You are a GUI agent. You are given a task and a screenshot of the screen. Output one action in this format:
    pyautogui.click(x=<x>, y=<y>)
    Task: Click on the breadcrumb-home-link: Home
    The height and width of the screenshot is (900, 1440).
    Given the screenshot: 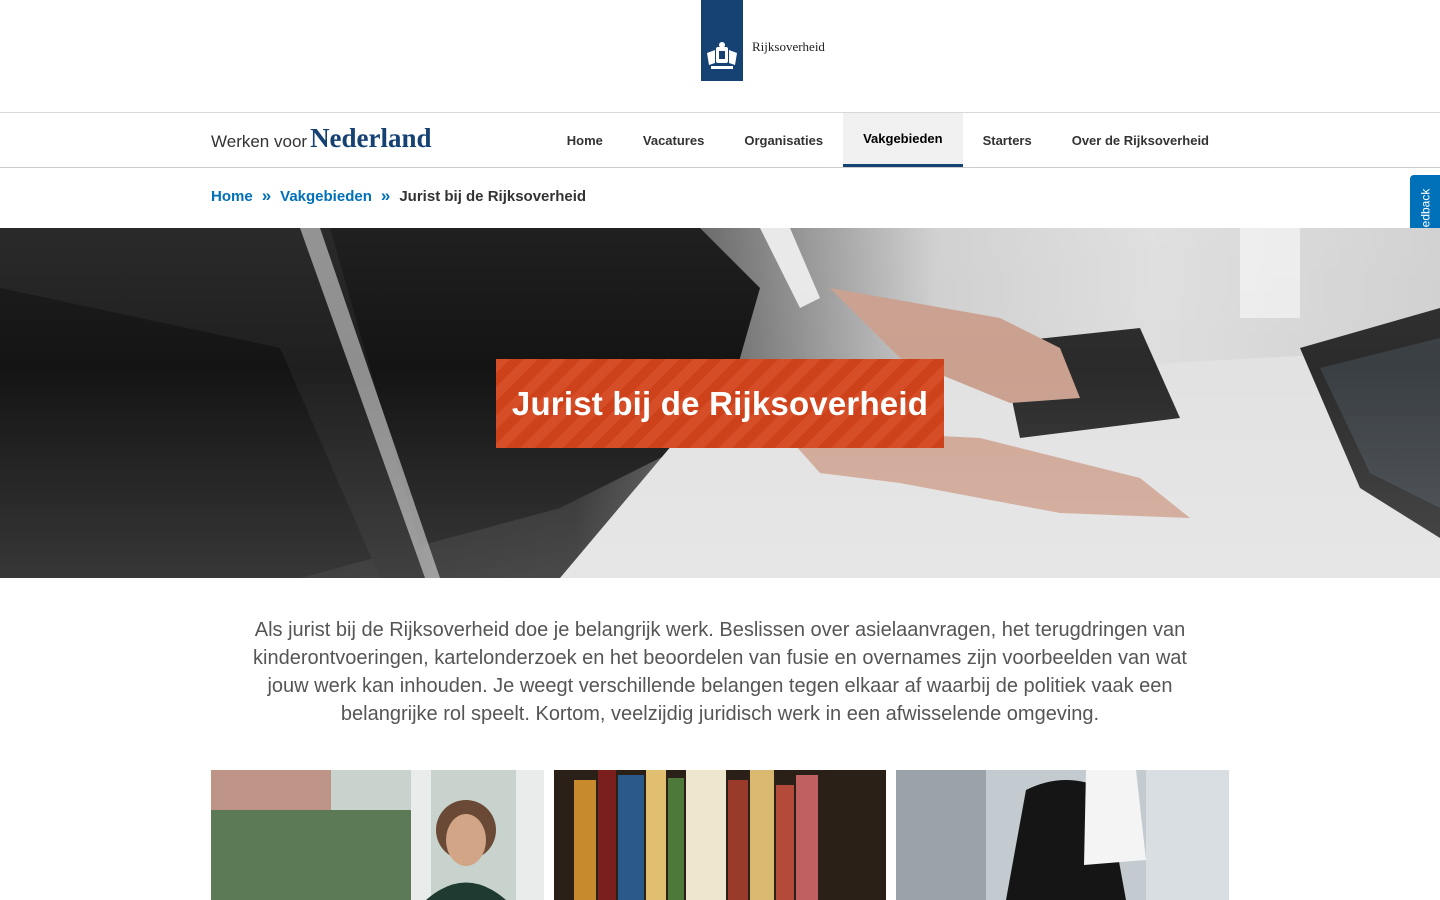 What is the action you would take?
    pyautogui.click(x=232, y=196)
    